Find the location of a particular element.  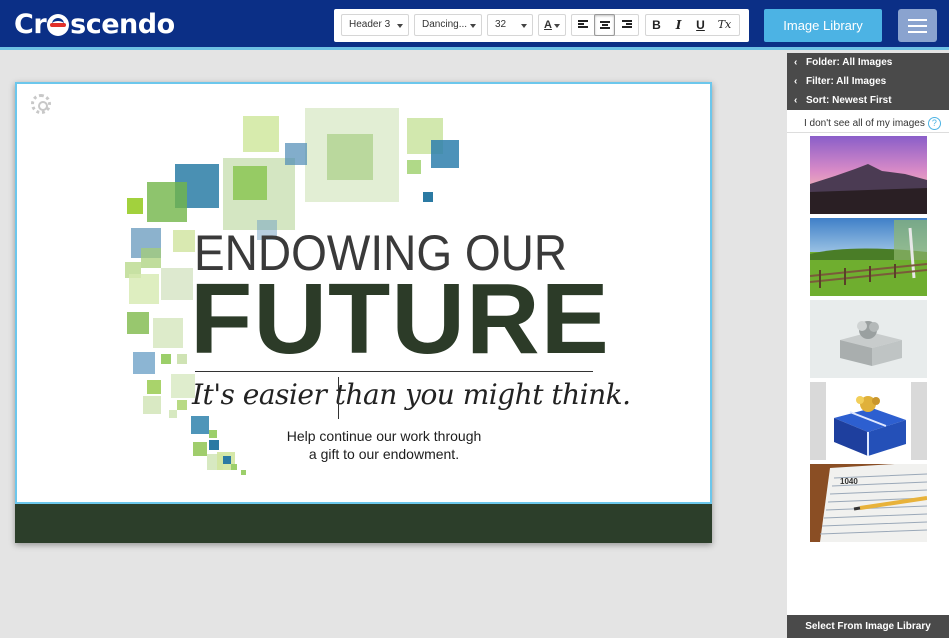

align-left-icon is located at coordinates (582, 24).